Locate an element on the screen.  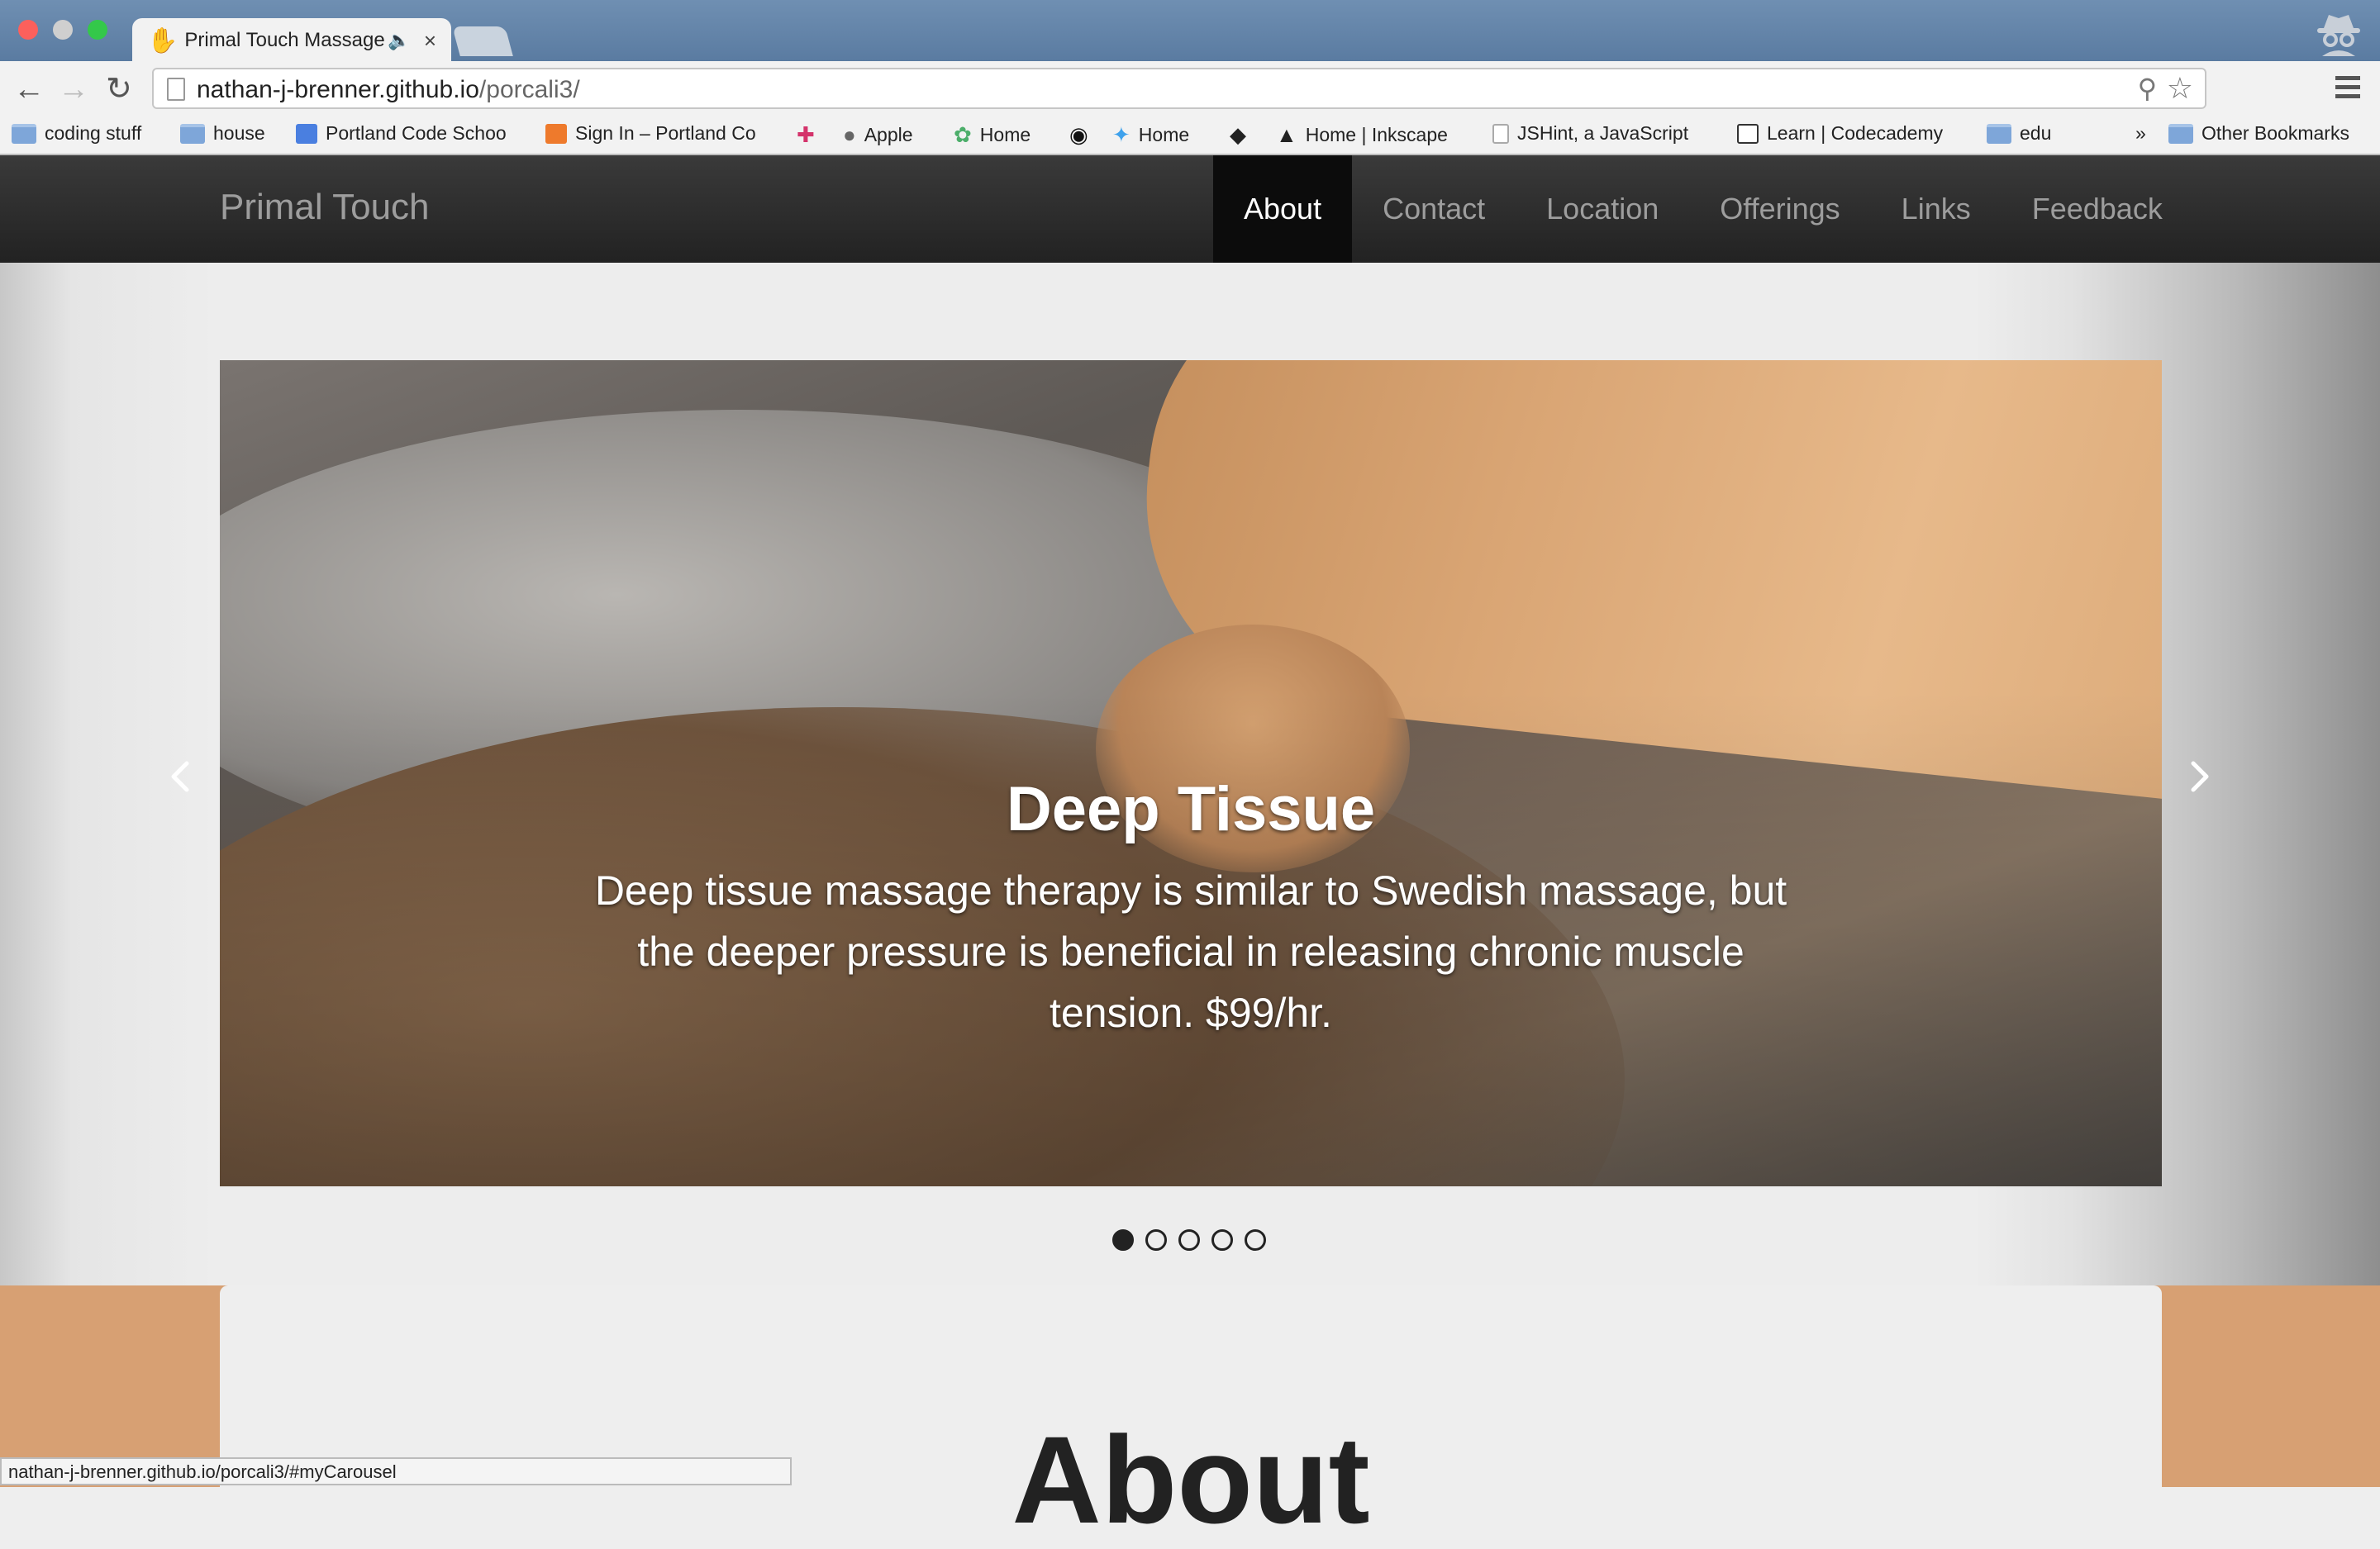
bookmark-item: coding stuff is located at coordinates (76, 133).